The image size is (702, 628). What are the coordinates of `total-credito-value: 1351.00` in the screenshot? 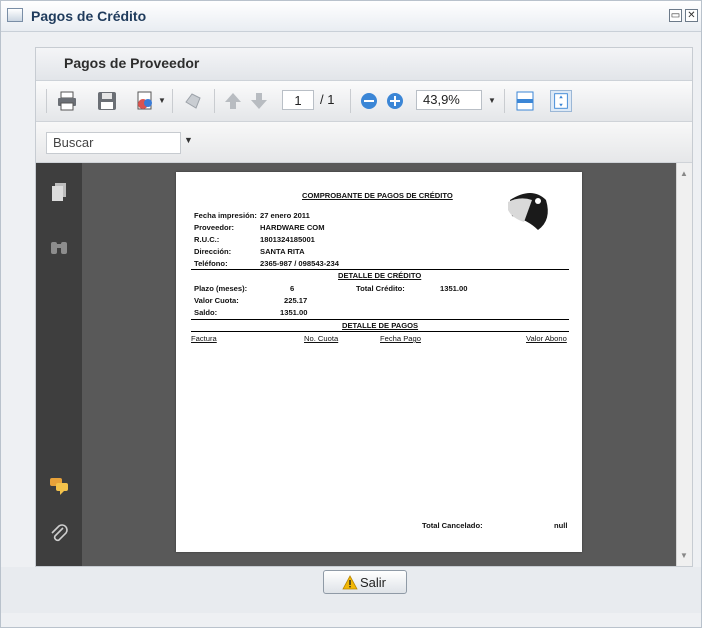 It's located at (454, 288).